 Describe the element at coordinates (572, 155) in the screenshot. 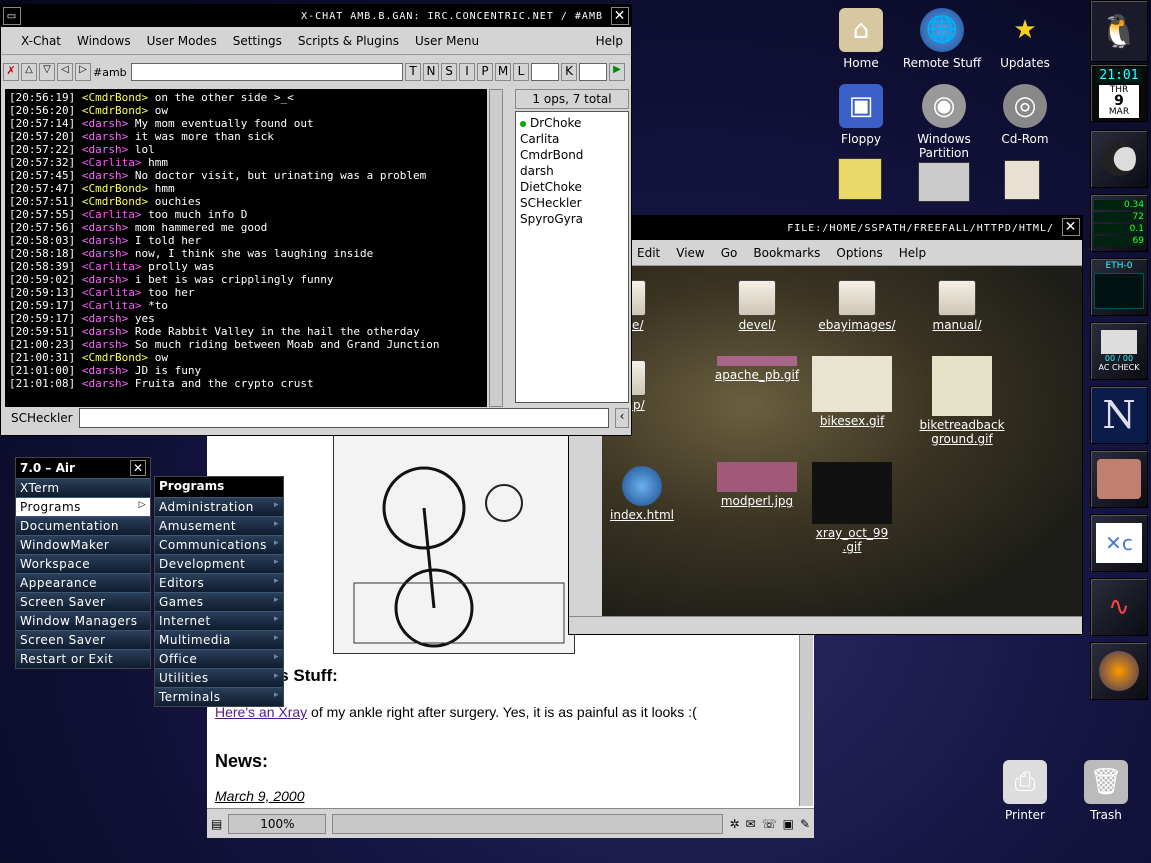

I see `user-list-item: CmdrBond` at that location.